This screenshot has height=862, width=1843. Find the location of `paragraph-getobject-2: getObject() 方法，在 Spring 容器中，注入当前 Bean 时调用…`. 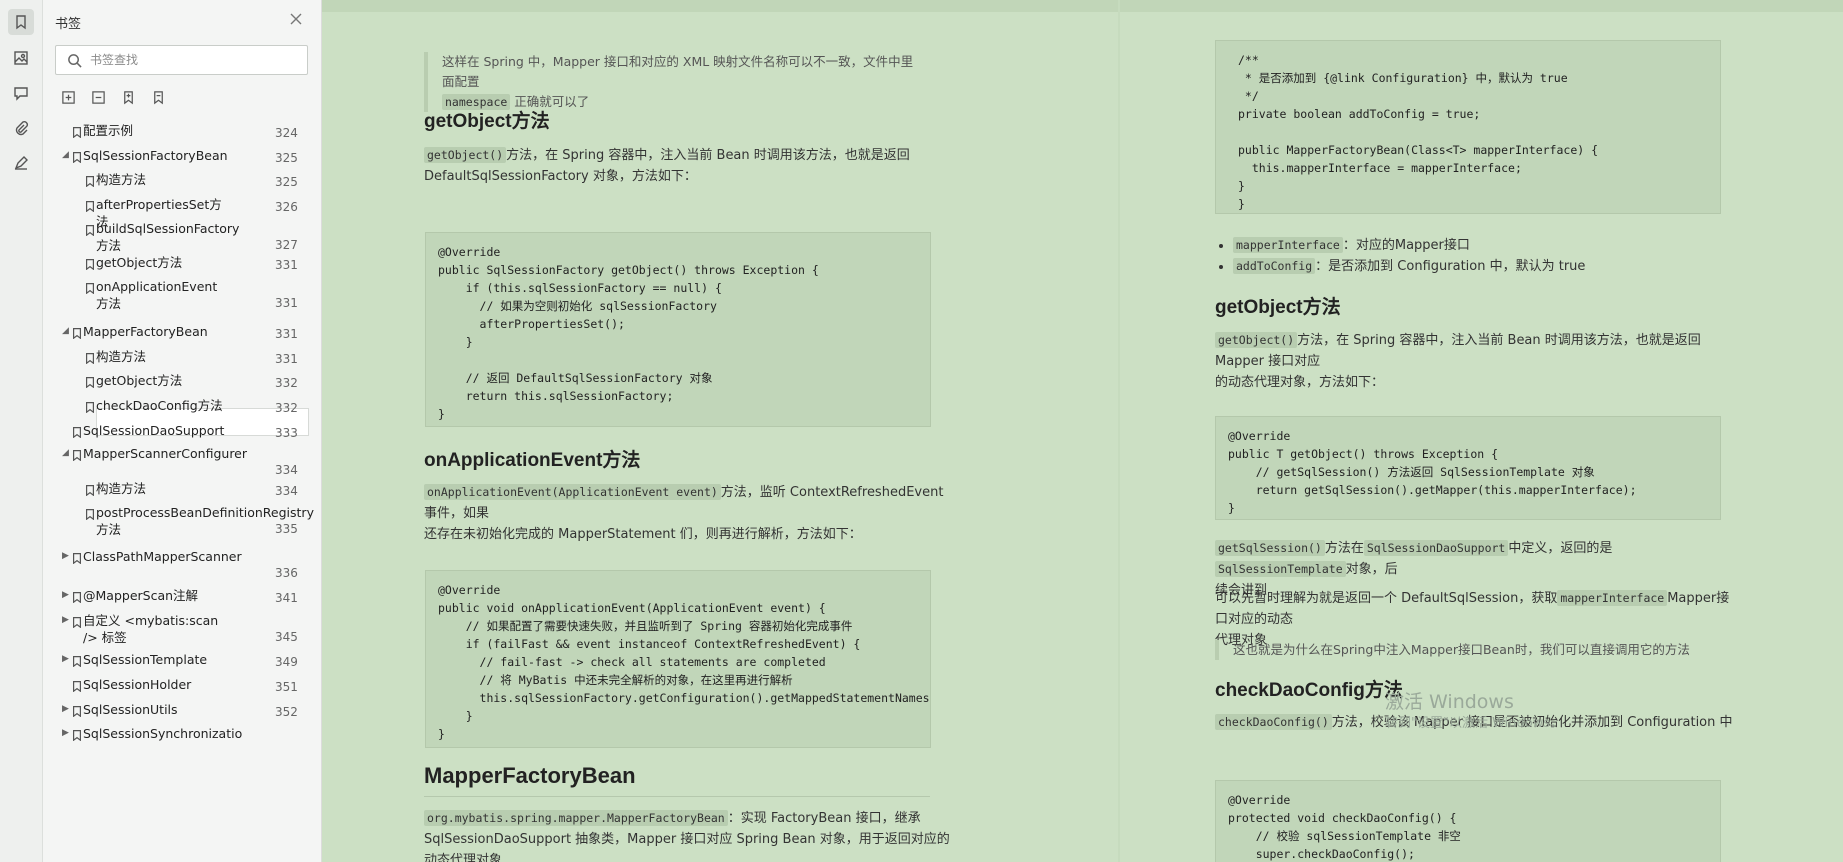

paragraph-getobject-2: getObject() 方法，在 Spring 容器中，注入当前 Bean 时调用… is located at coordinates (1475, 361).